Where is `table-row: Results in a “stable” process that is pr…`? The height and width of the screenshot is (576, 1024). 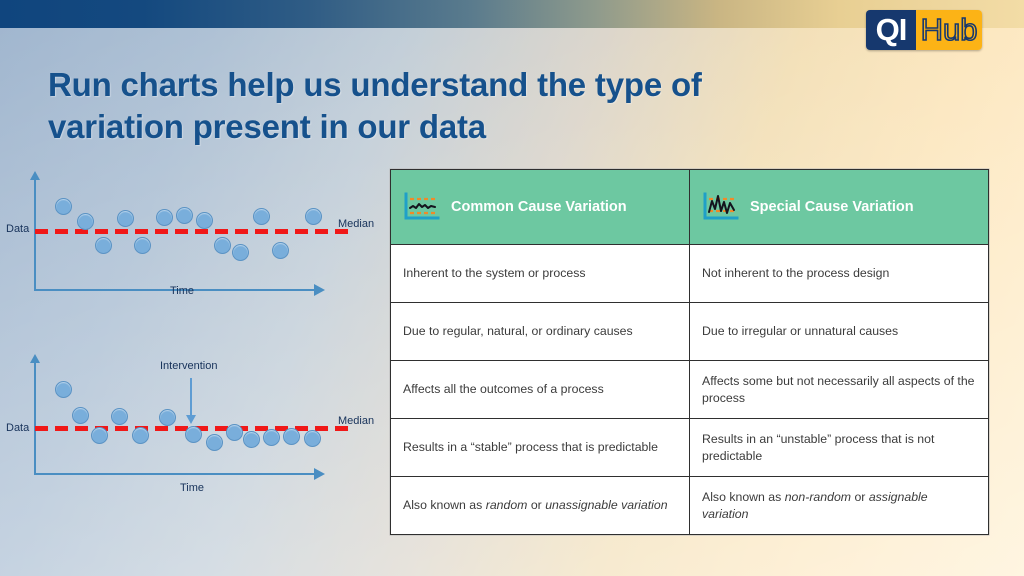
table-row: Results in a “stable” process that is pr… is located at coordinates (689, 447).